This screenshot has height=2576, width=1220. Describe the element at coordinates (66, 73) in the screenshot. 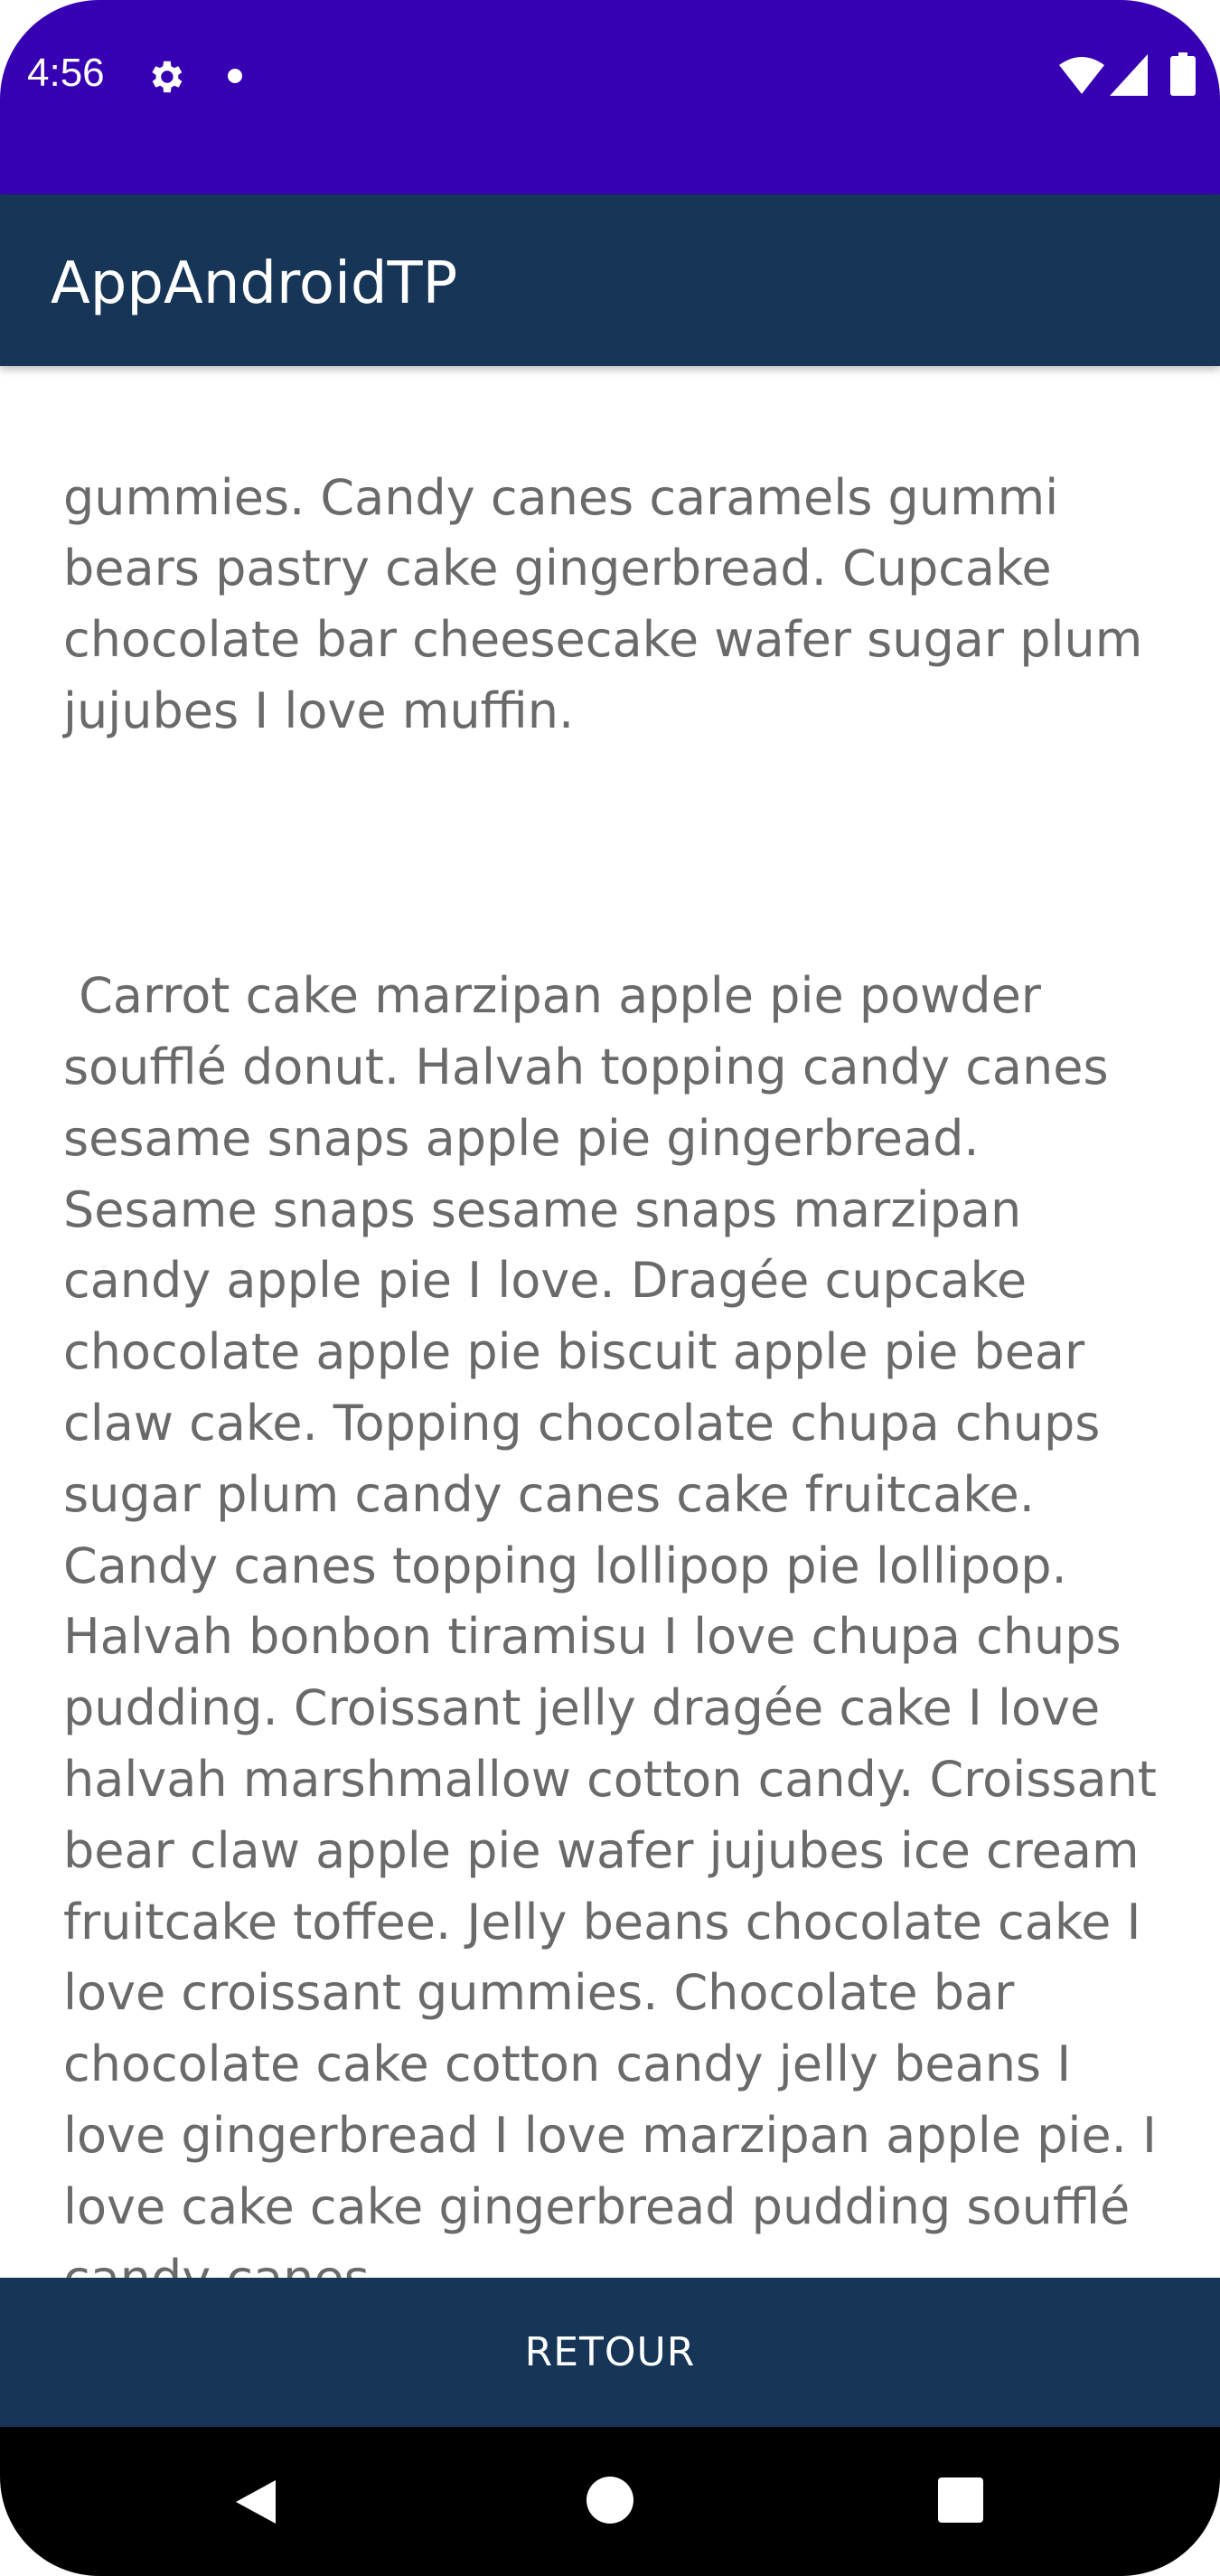

I see `status-time: 4:56` at that location.